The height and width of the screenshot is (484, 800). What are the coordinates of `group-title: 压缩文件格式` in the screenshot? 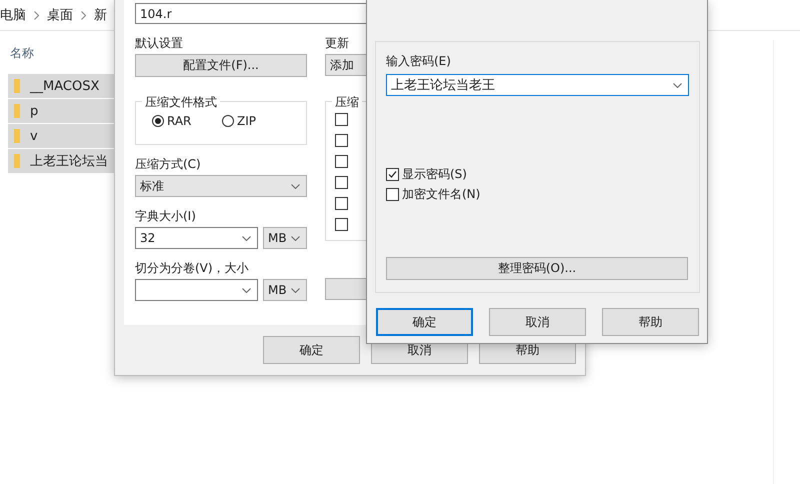 It's located at (181, 102).